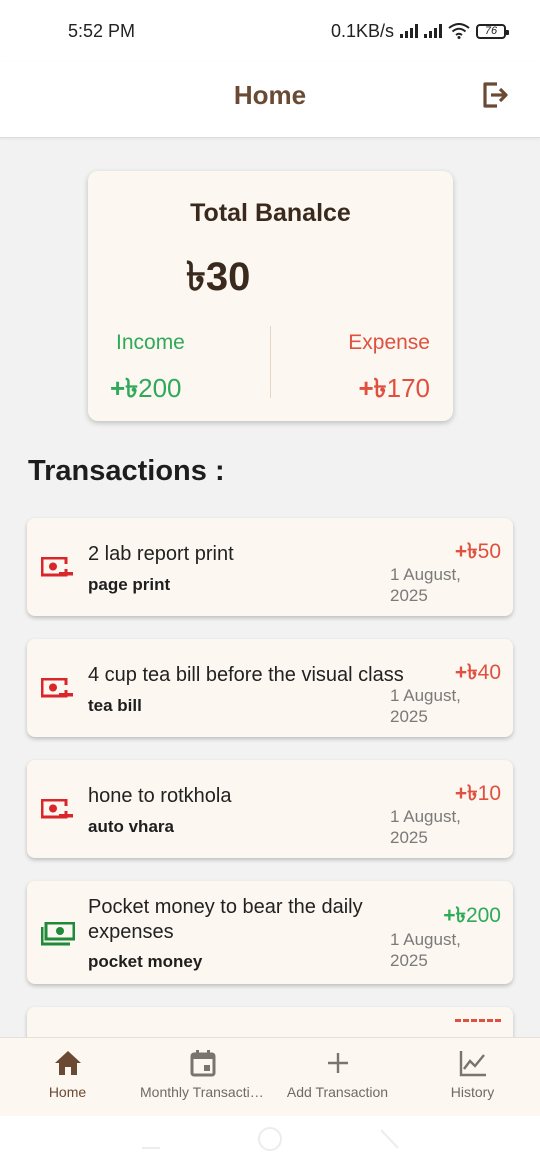  I want to click on nav-history: History, so click(472, 1079).